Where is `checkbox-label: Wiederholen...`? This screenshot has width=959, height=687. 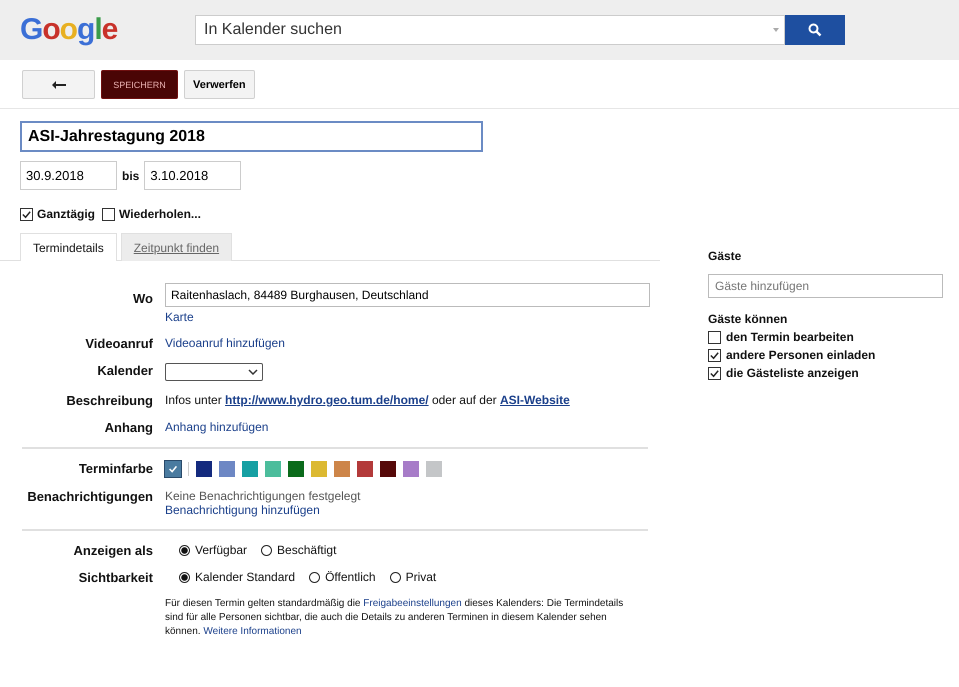
checkbox-label: Wiederholen... is located at coordinates (160, 214).